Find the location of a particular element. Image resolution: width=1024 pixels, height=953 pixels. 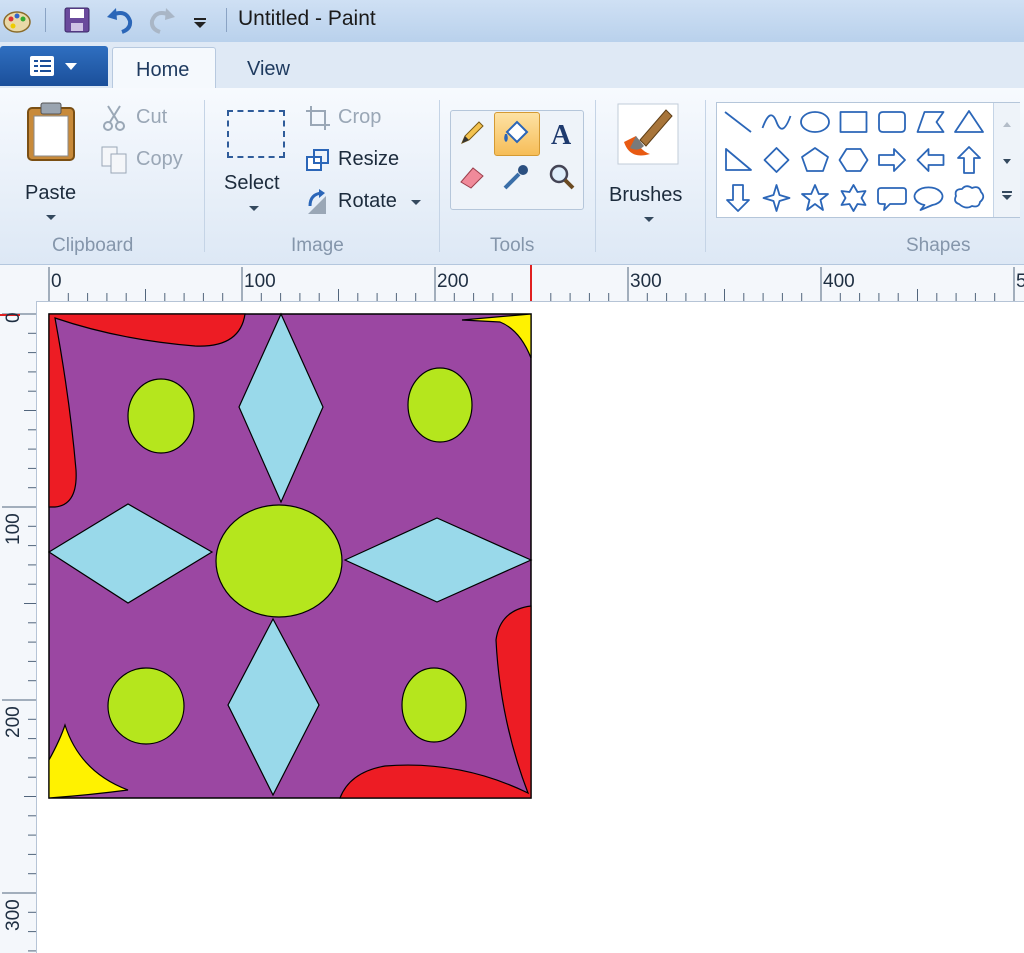

center-circle is located at coordinates (279, 561).